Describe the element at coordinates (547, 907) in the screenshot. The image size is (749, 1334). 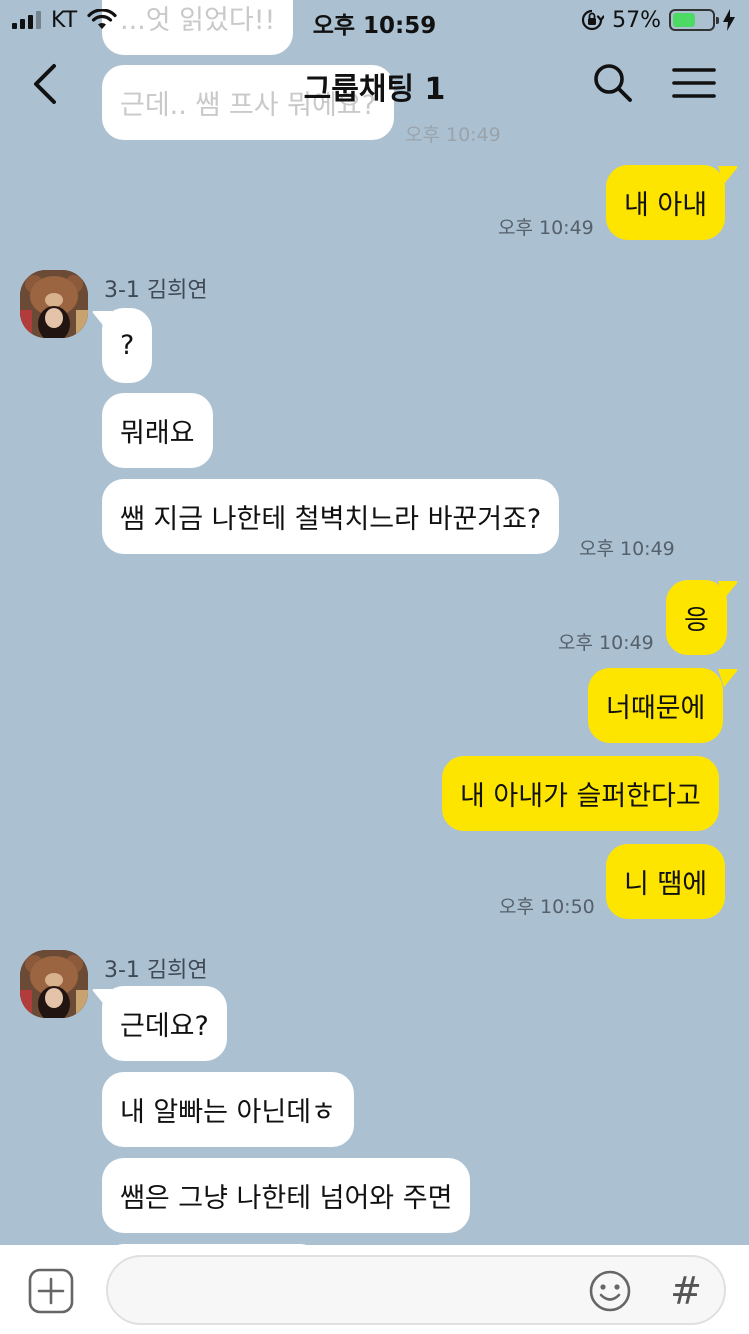
I see `message-timestamp: 오후 10:50` at that location.